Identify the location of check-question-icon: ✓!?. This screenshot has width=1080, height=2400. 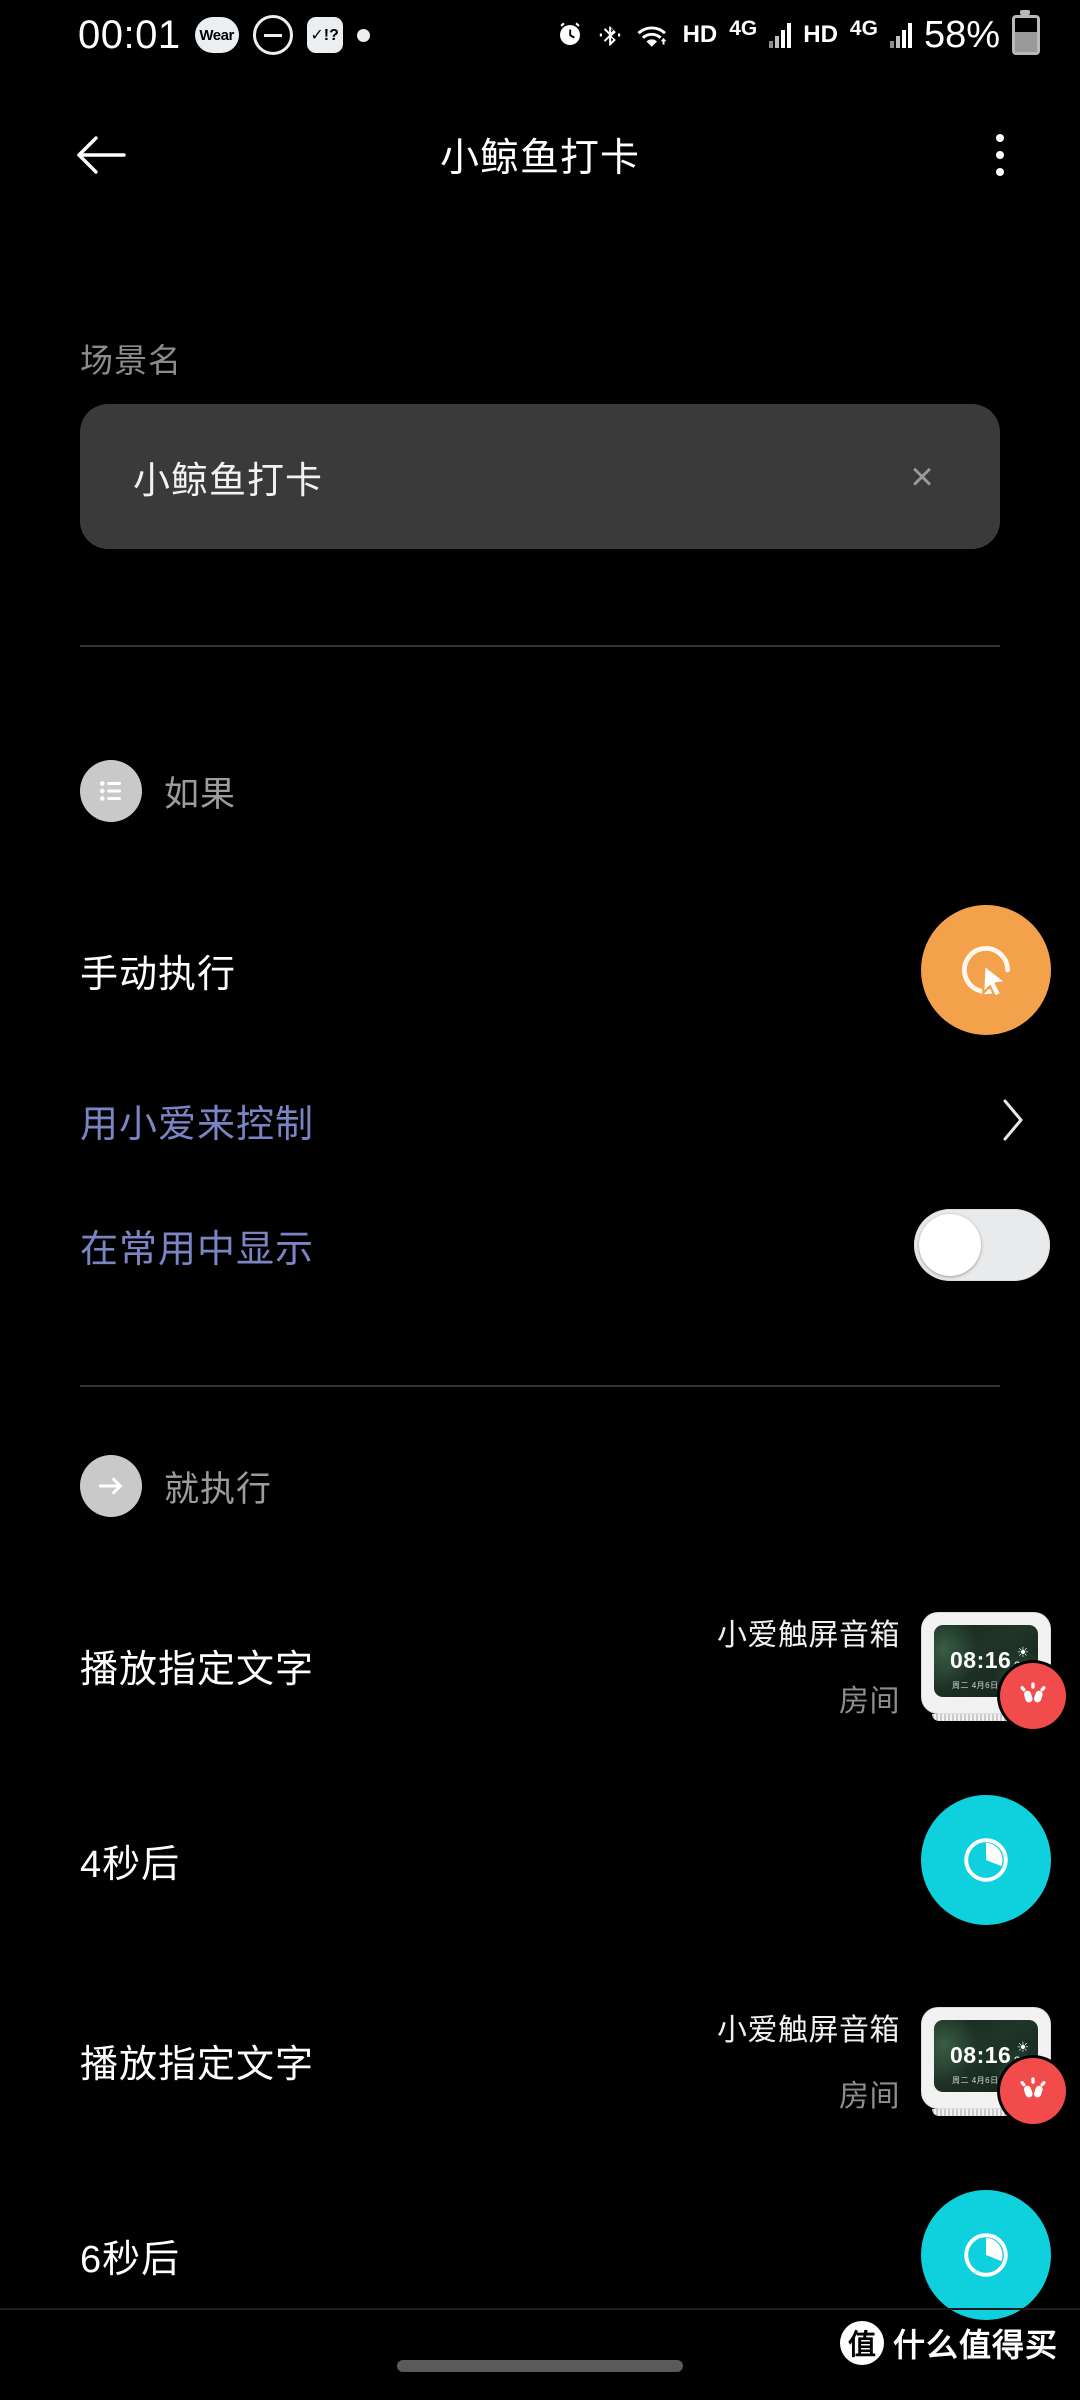
(324, 35).